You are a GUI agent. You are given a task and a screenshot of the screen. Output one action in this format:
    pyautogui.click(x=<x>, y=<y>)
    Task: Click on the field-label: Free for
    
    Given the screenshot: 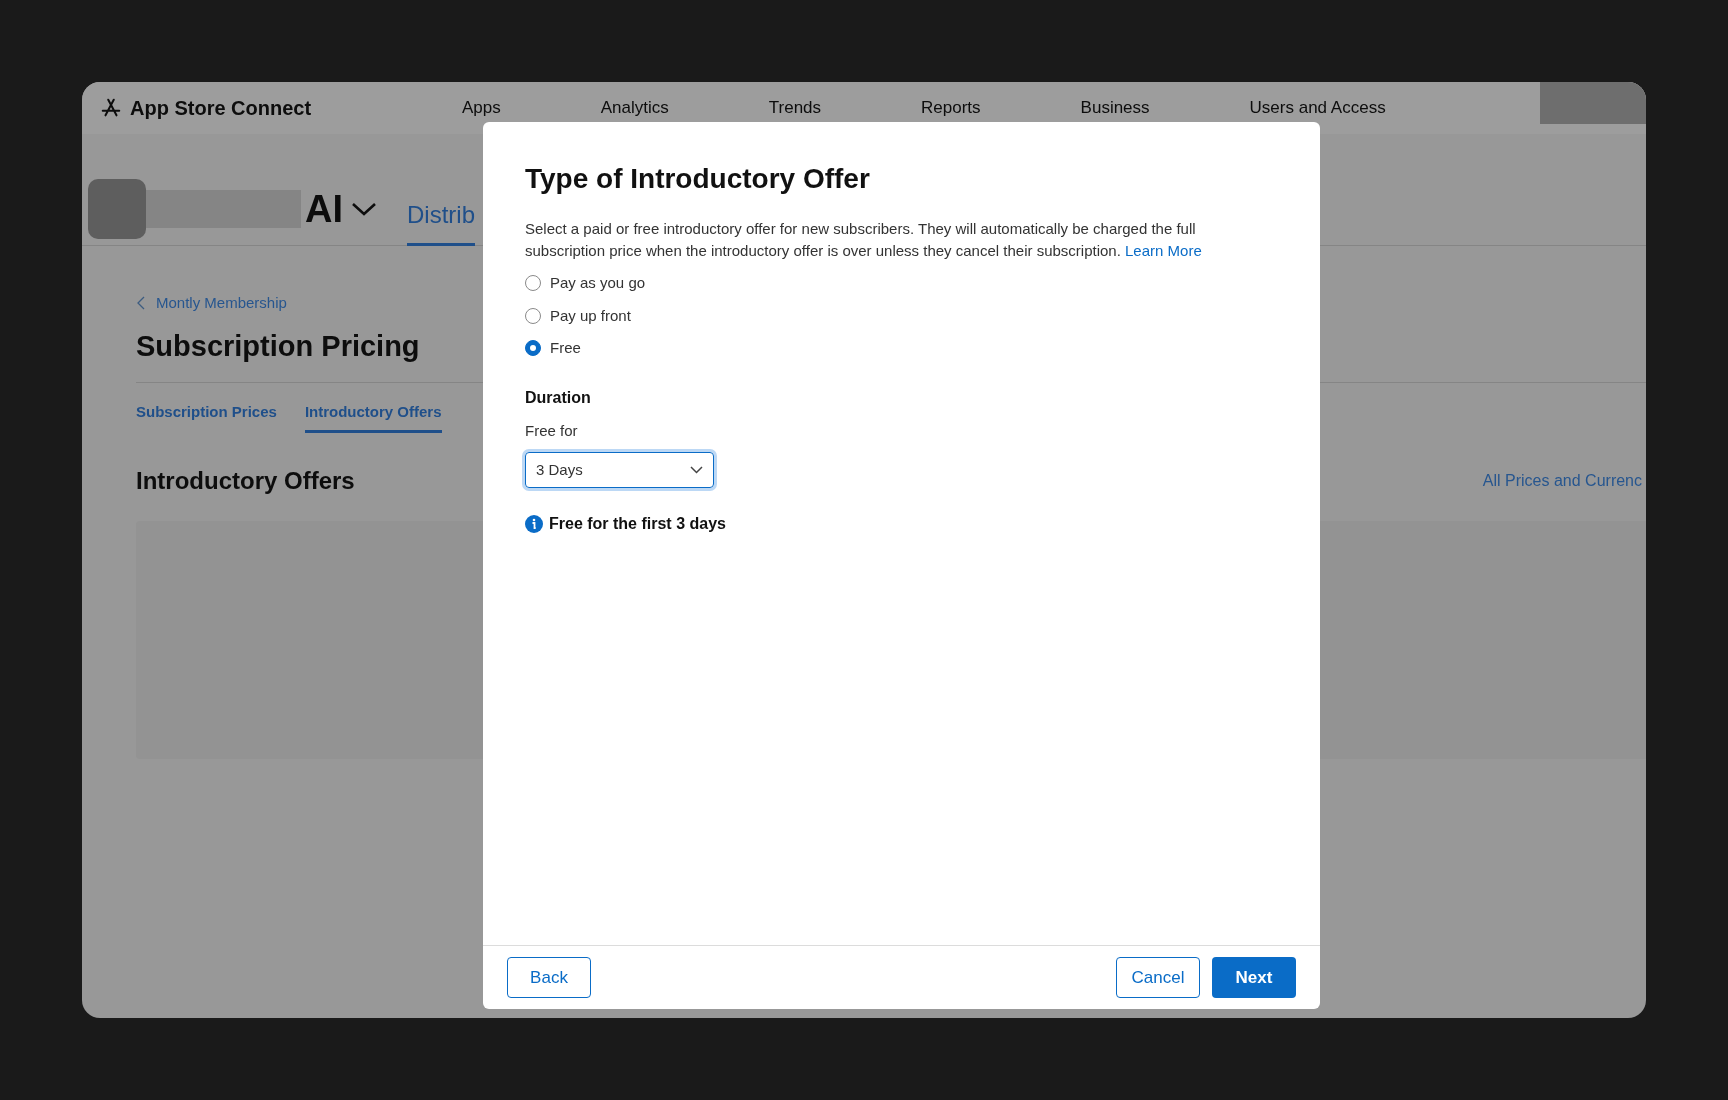 What is the action you would take?
    pyautogui.click(x=551, y=430)
    